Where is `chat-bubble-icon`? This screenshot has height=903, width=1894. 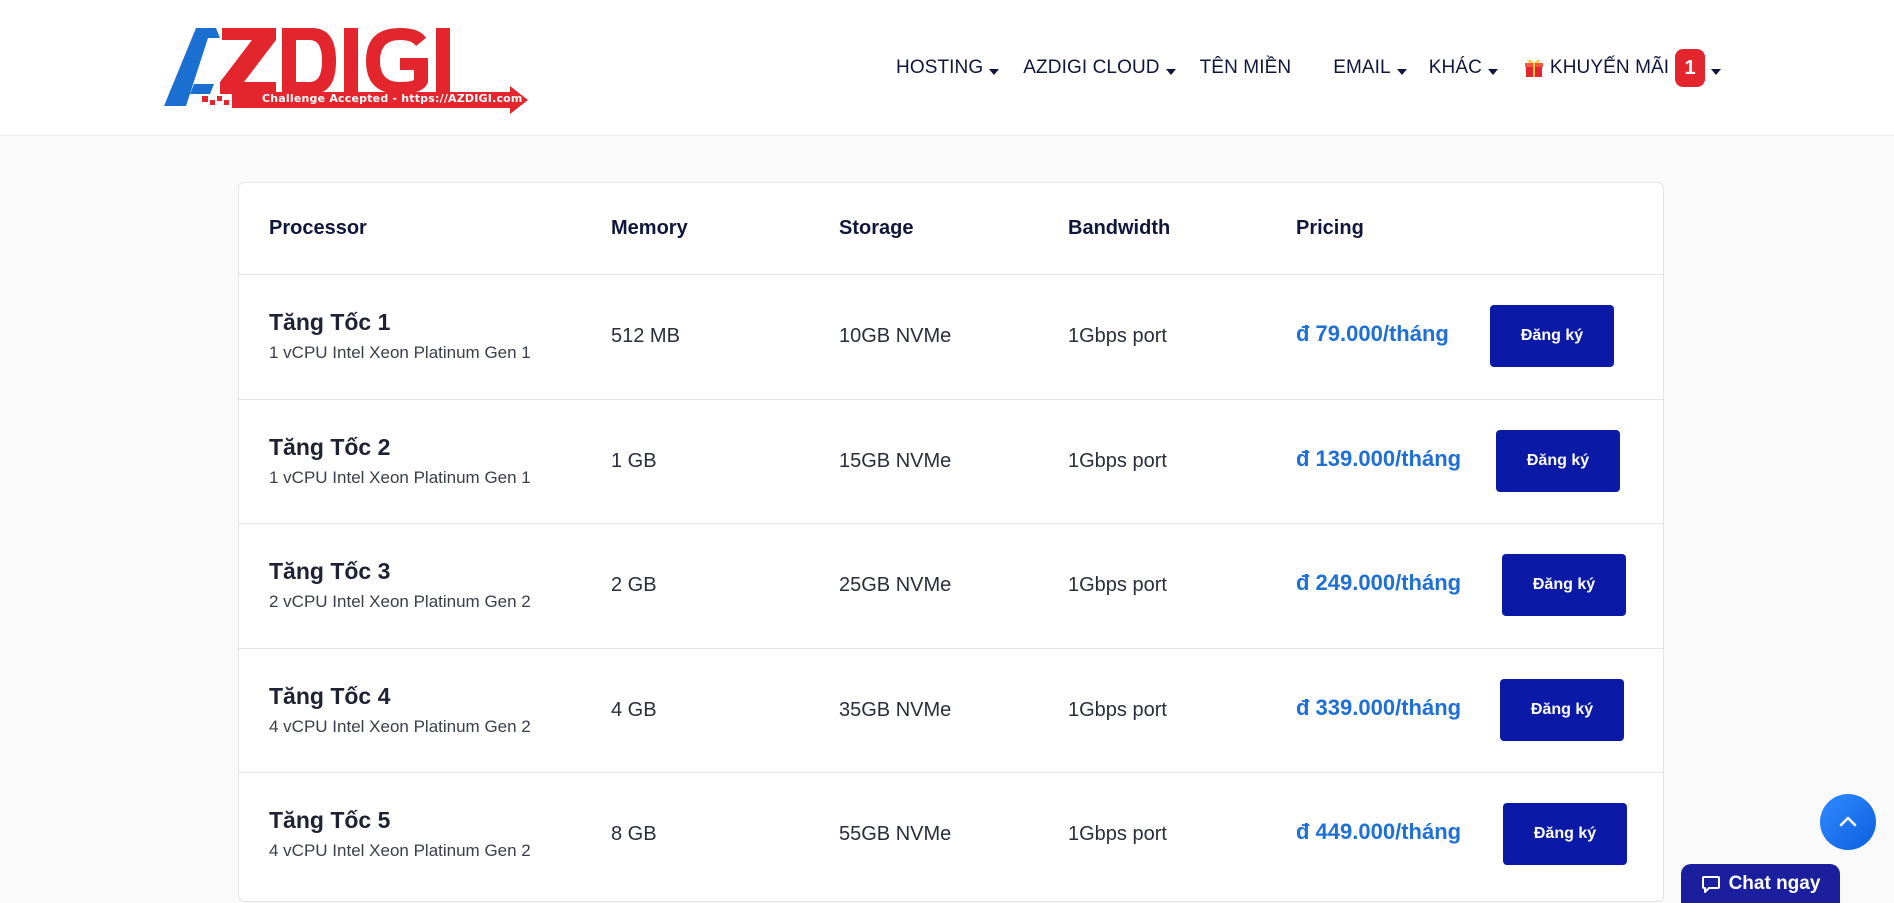
chat-bubble-icon is located at coordinates (1710, 884).